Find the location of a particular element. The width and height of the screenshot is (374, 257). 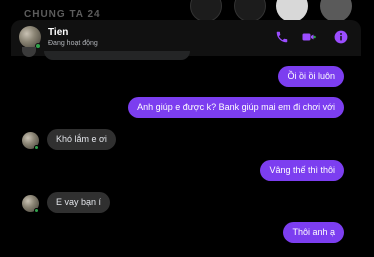

video-icon is located at coordinates (309, 37).